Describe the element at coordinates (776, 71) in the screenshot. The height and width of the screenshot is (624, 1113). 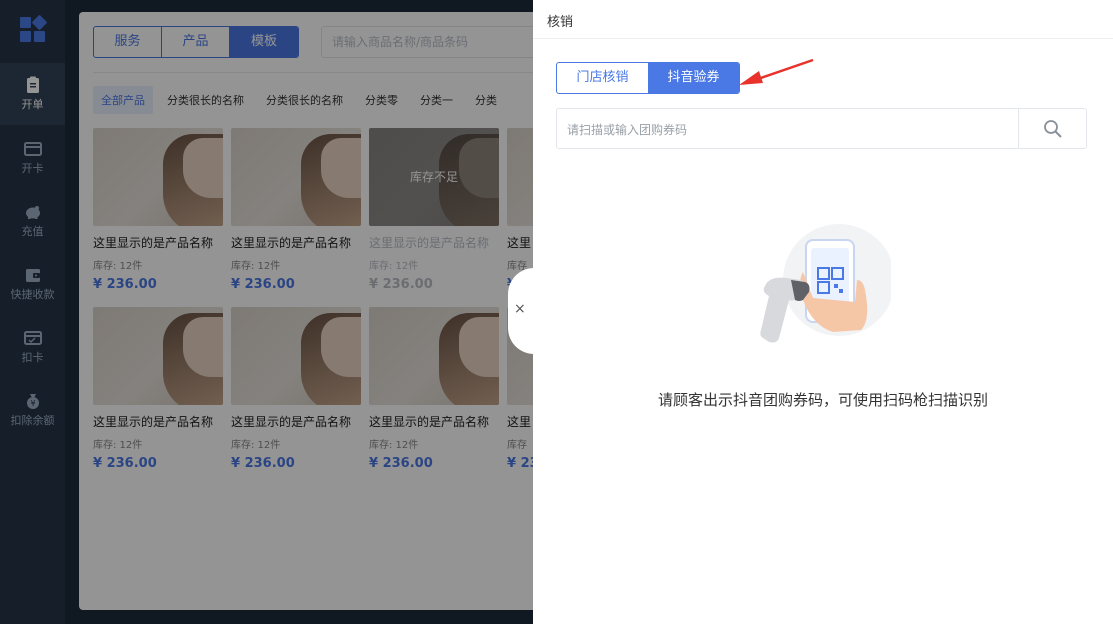
I see `annotation-arrow-icon` at that location.